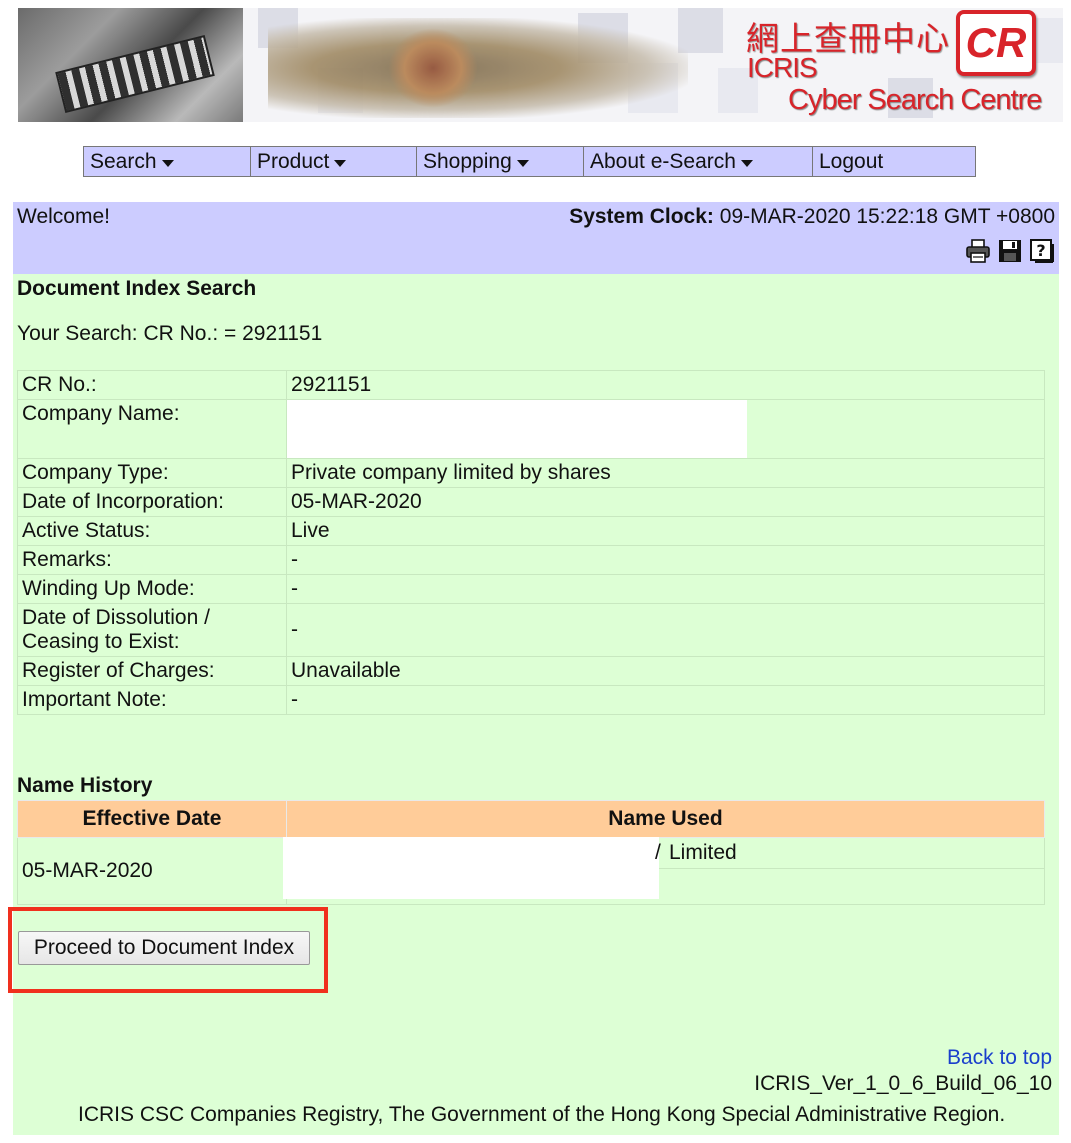 The image size is (1071, 1143). I want to click on row-value: 05-MAR-2020, so click(665, 502).